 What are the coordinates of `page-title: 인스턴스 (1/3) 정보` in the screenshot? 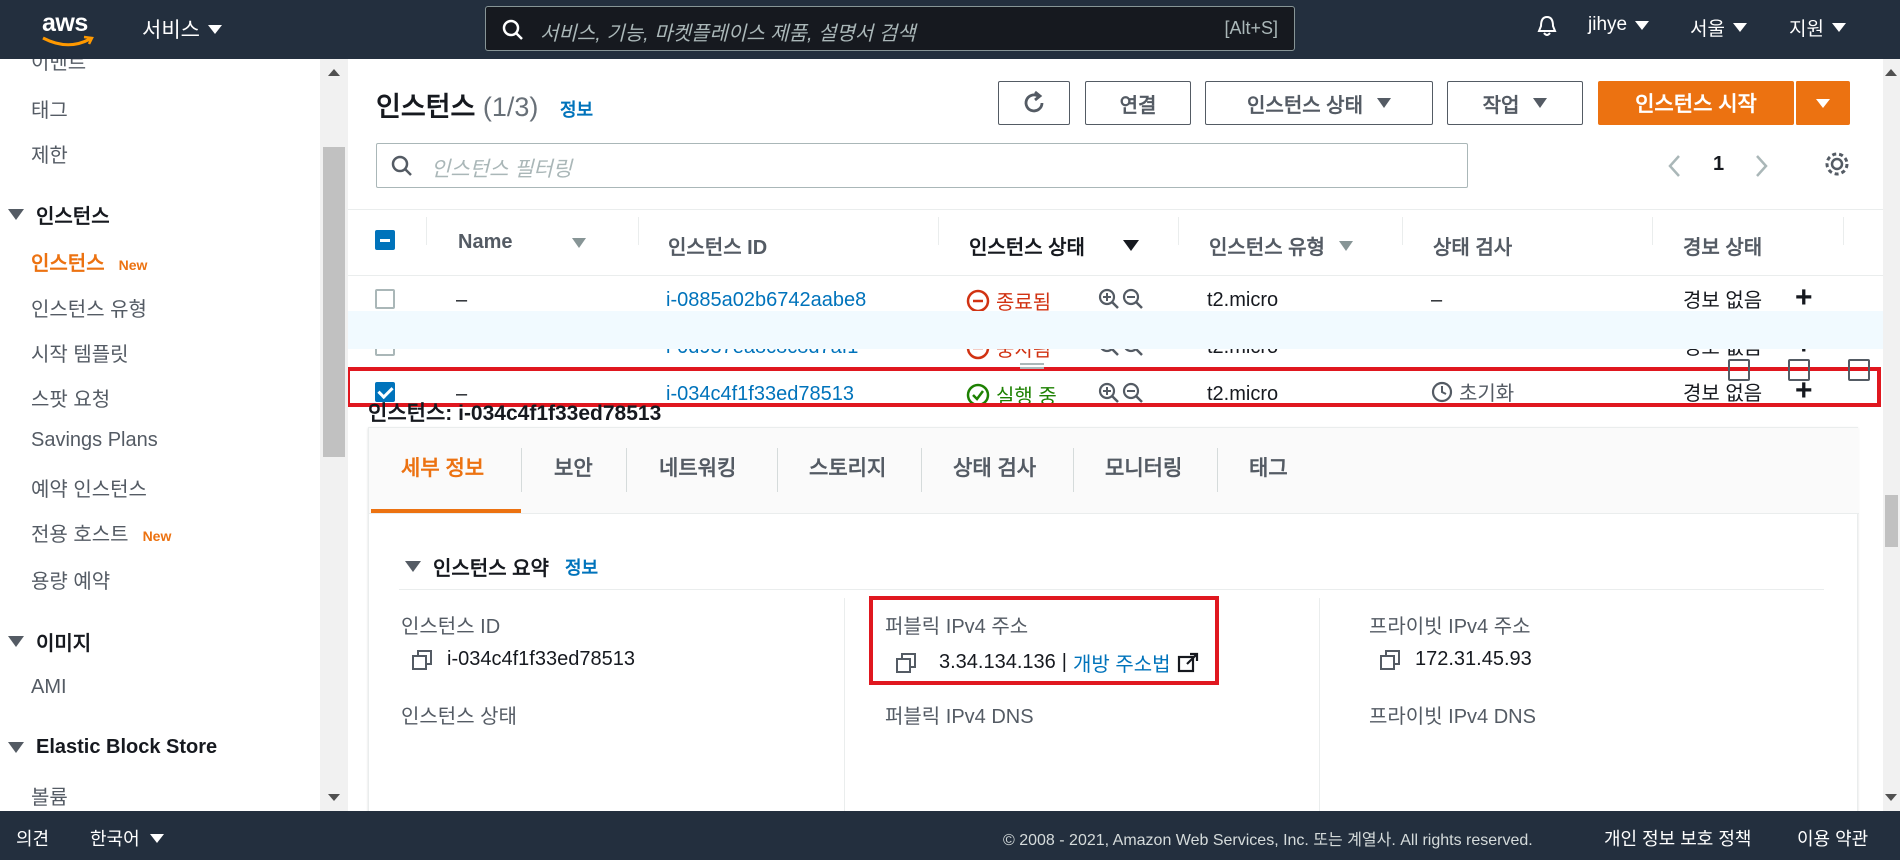 It's located at (485, 107).